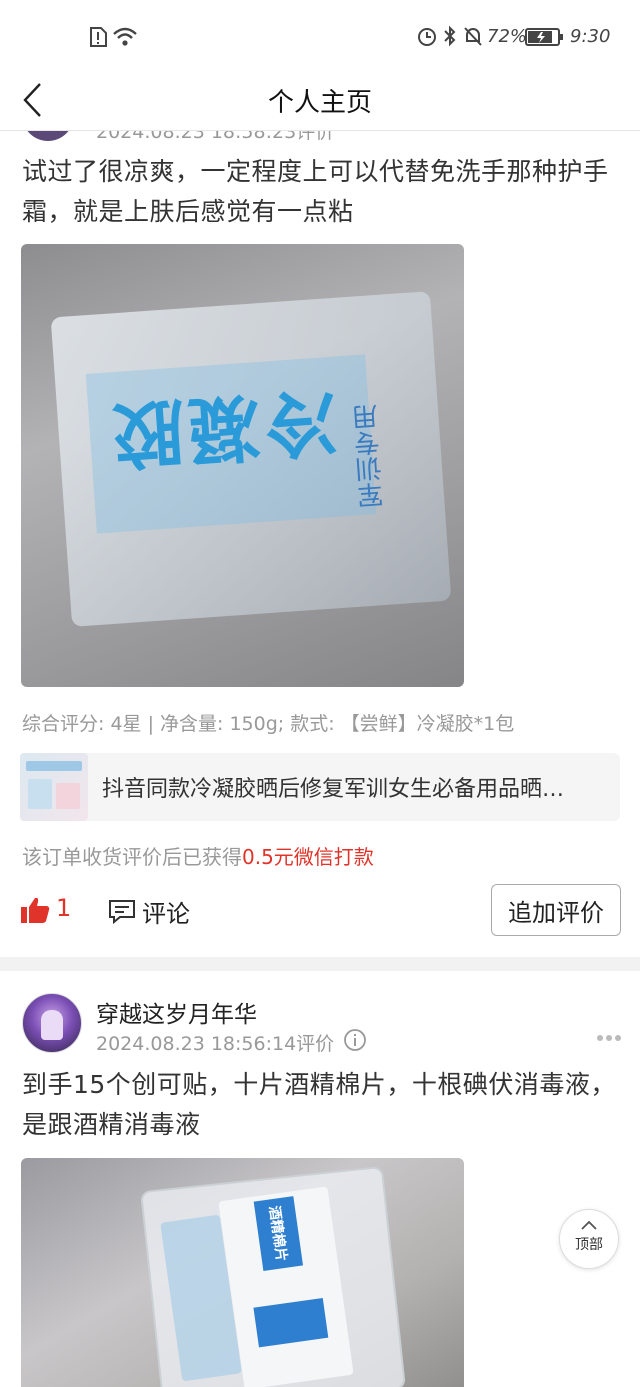  I want to click on comment-button: 评论, so click(153, 912).